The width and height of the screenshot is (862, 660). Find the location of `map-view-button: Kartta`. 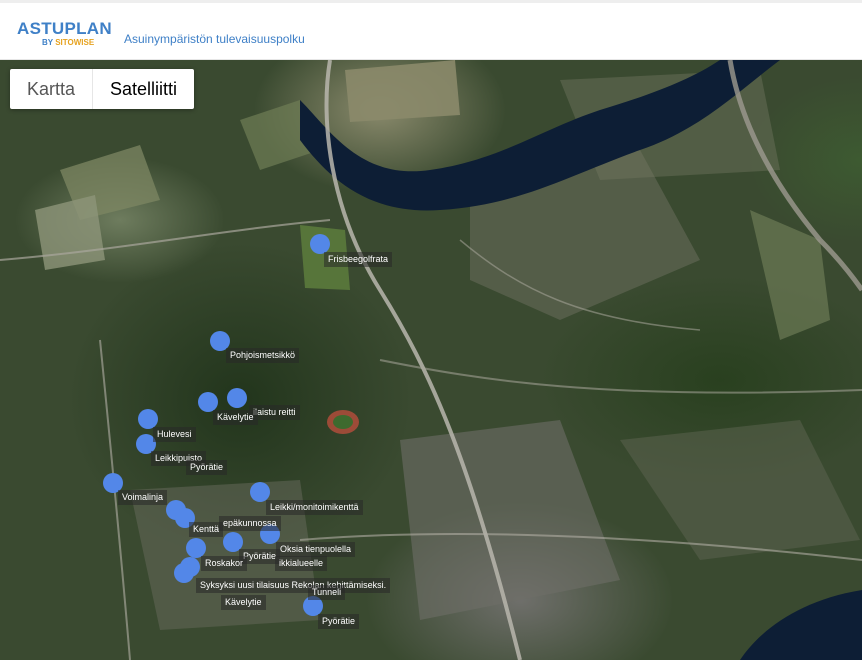

map-view-button: Kartta is located at coordinates (51, 89).